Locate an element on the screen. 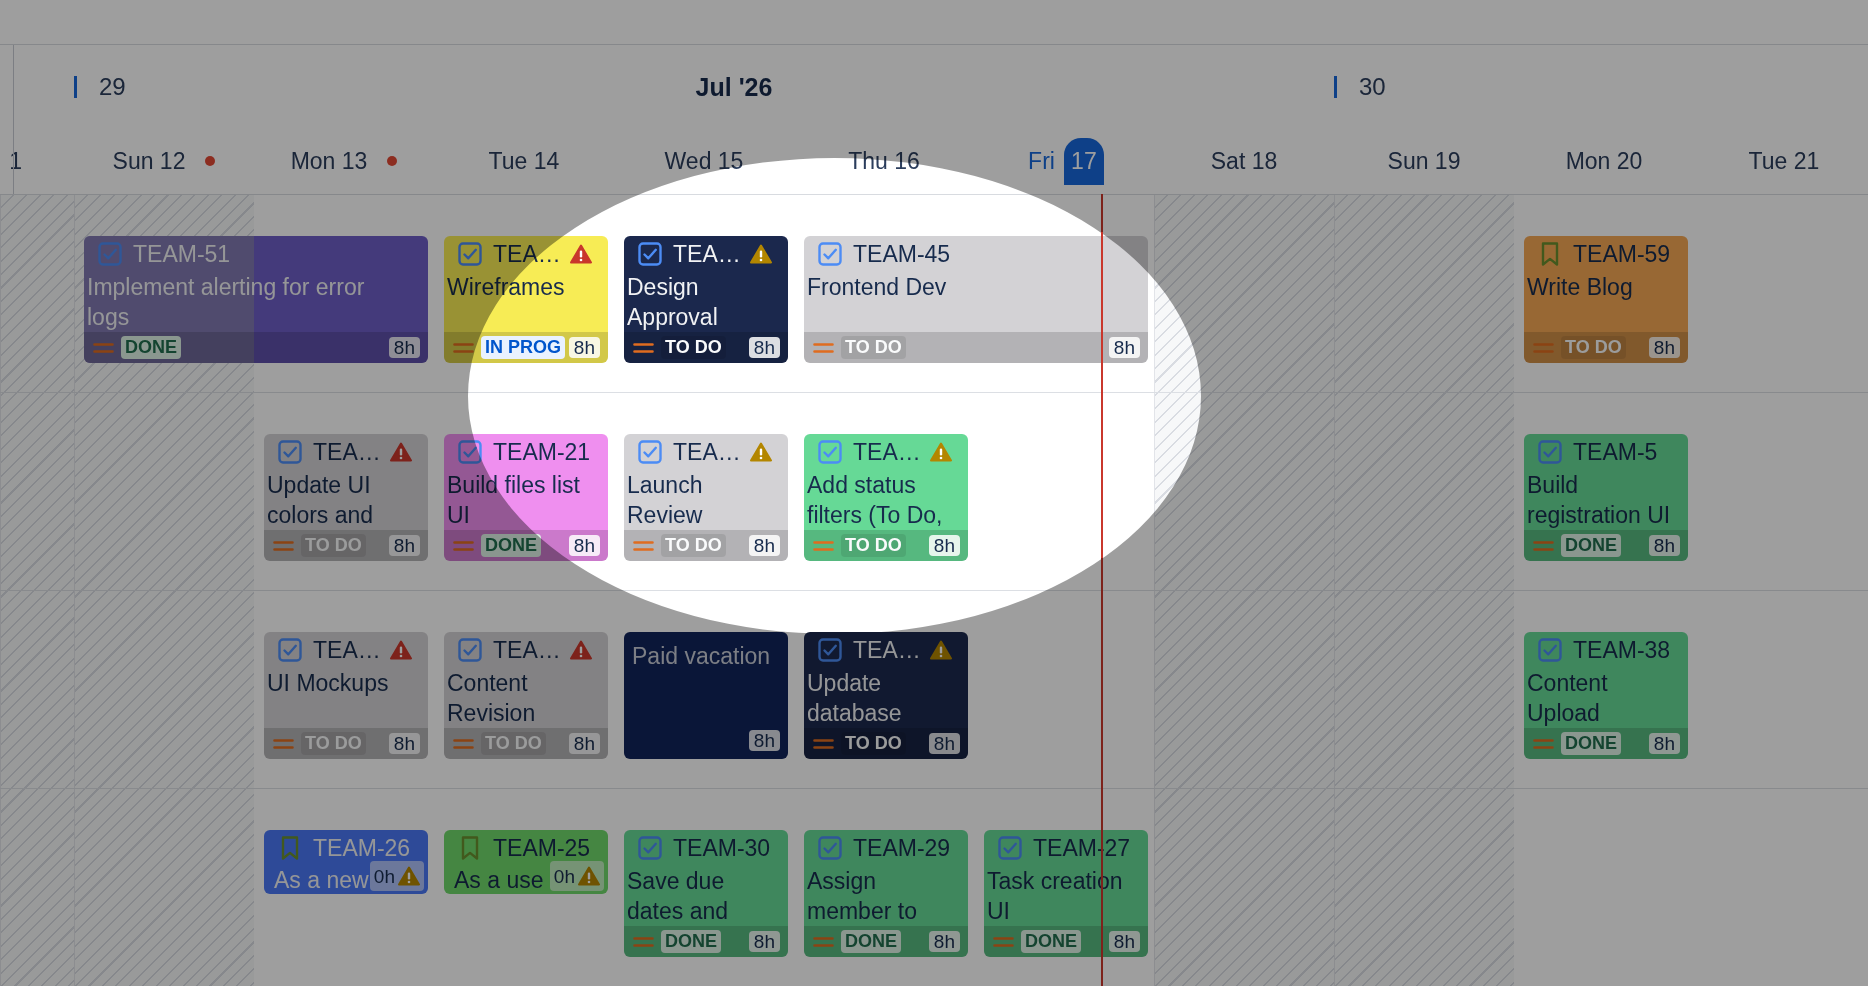 The image size is (1868, 986). card-title: As a use is located at coordinates (498, 880).